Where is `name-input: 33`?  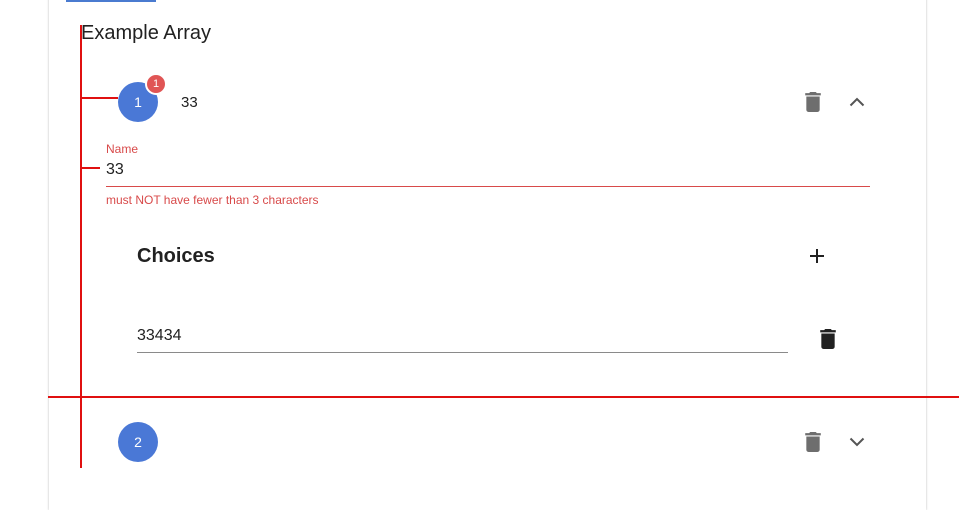 name-input: 33 is located at coordinates (115, 170).